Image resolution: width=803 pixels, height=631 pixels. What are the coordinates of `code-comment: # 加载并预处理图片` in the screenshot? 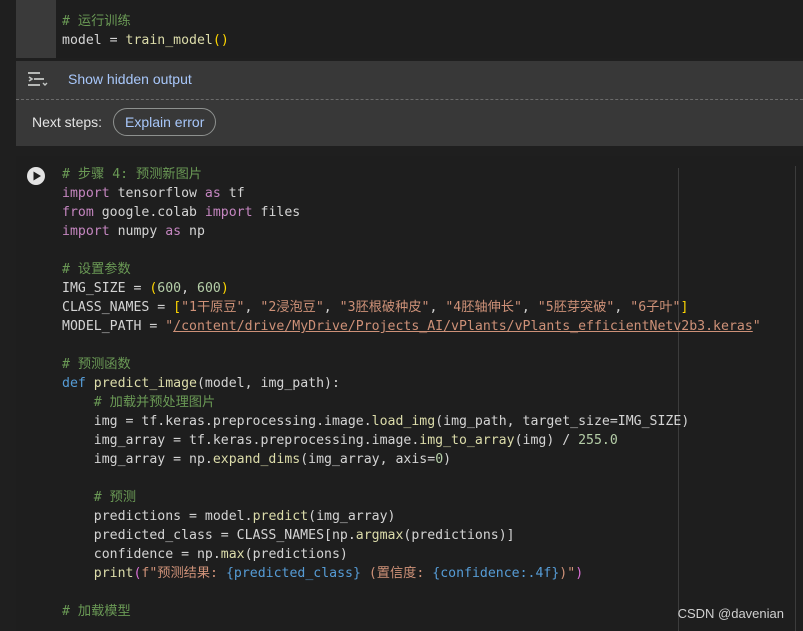 It's located at (139, 402).